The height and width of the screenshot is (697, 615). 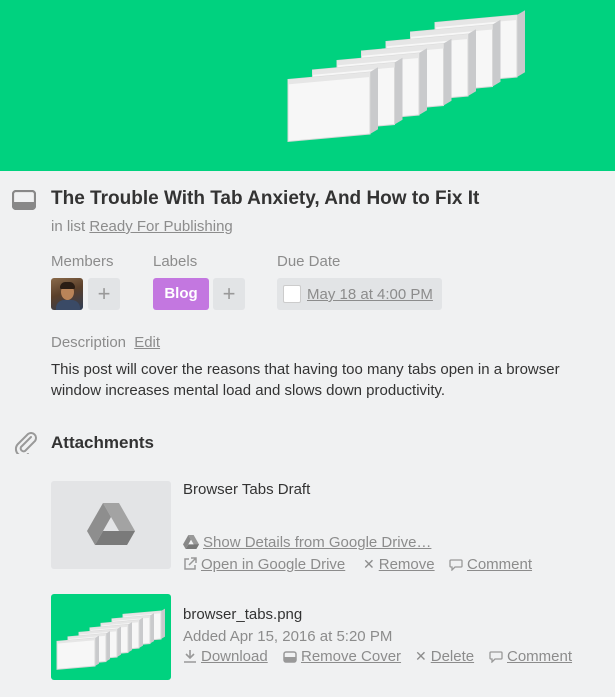 I want to click on card-list-info: in list Ready For Publishing, so click(x=142, y=226).